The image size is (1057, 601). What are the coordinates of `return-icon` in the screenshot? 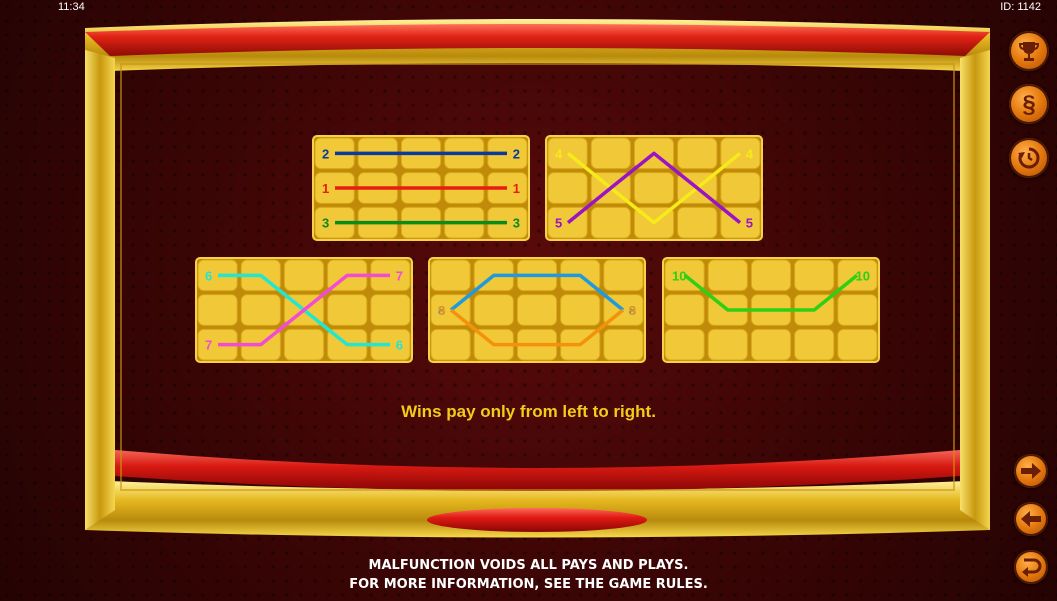 It's located at (1032, 567).